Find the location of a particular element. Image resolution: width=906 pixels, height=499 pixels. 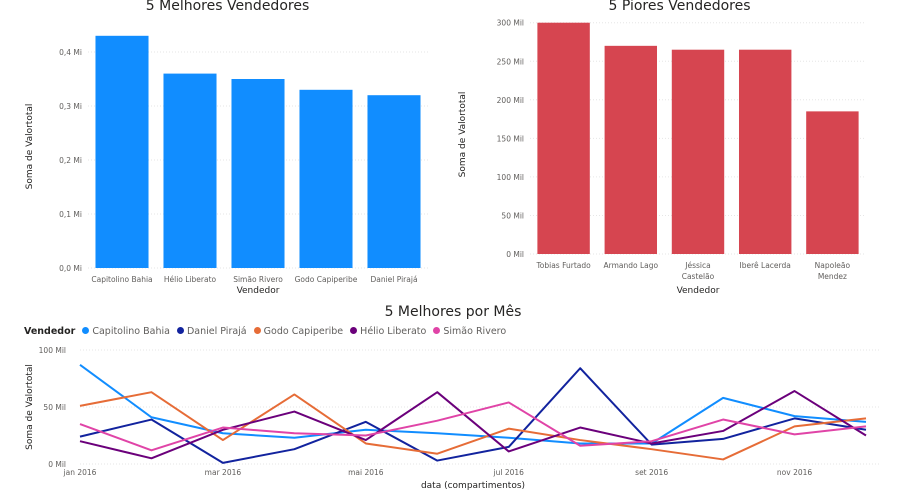

y-tick-label: 0,2 Mi is located at coordinates (70, 160).